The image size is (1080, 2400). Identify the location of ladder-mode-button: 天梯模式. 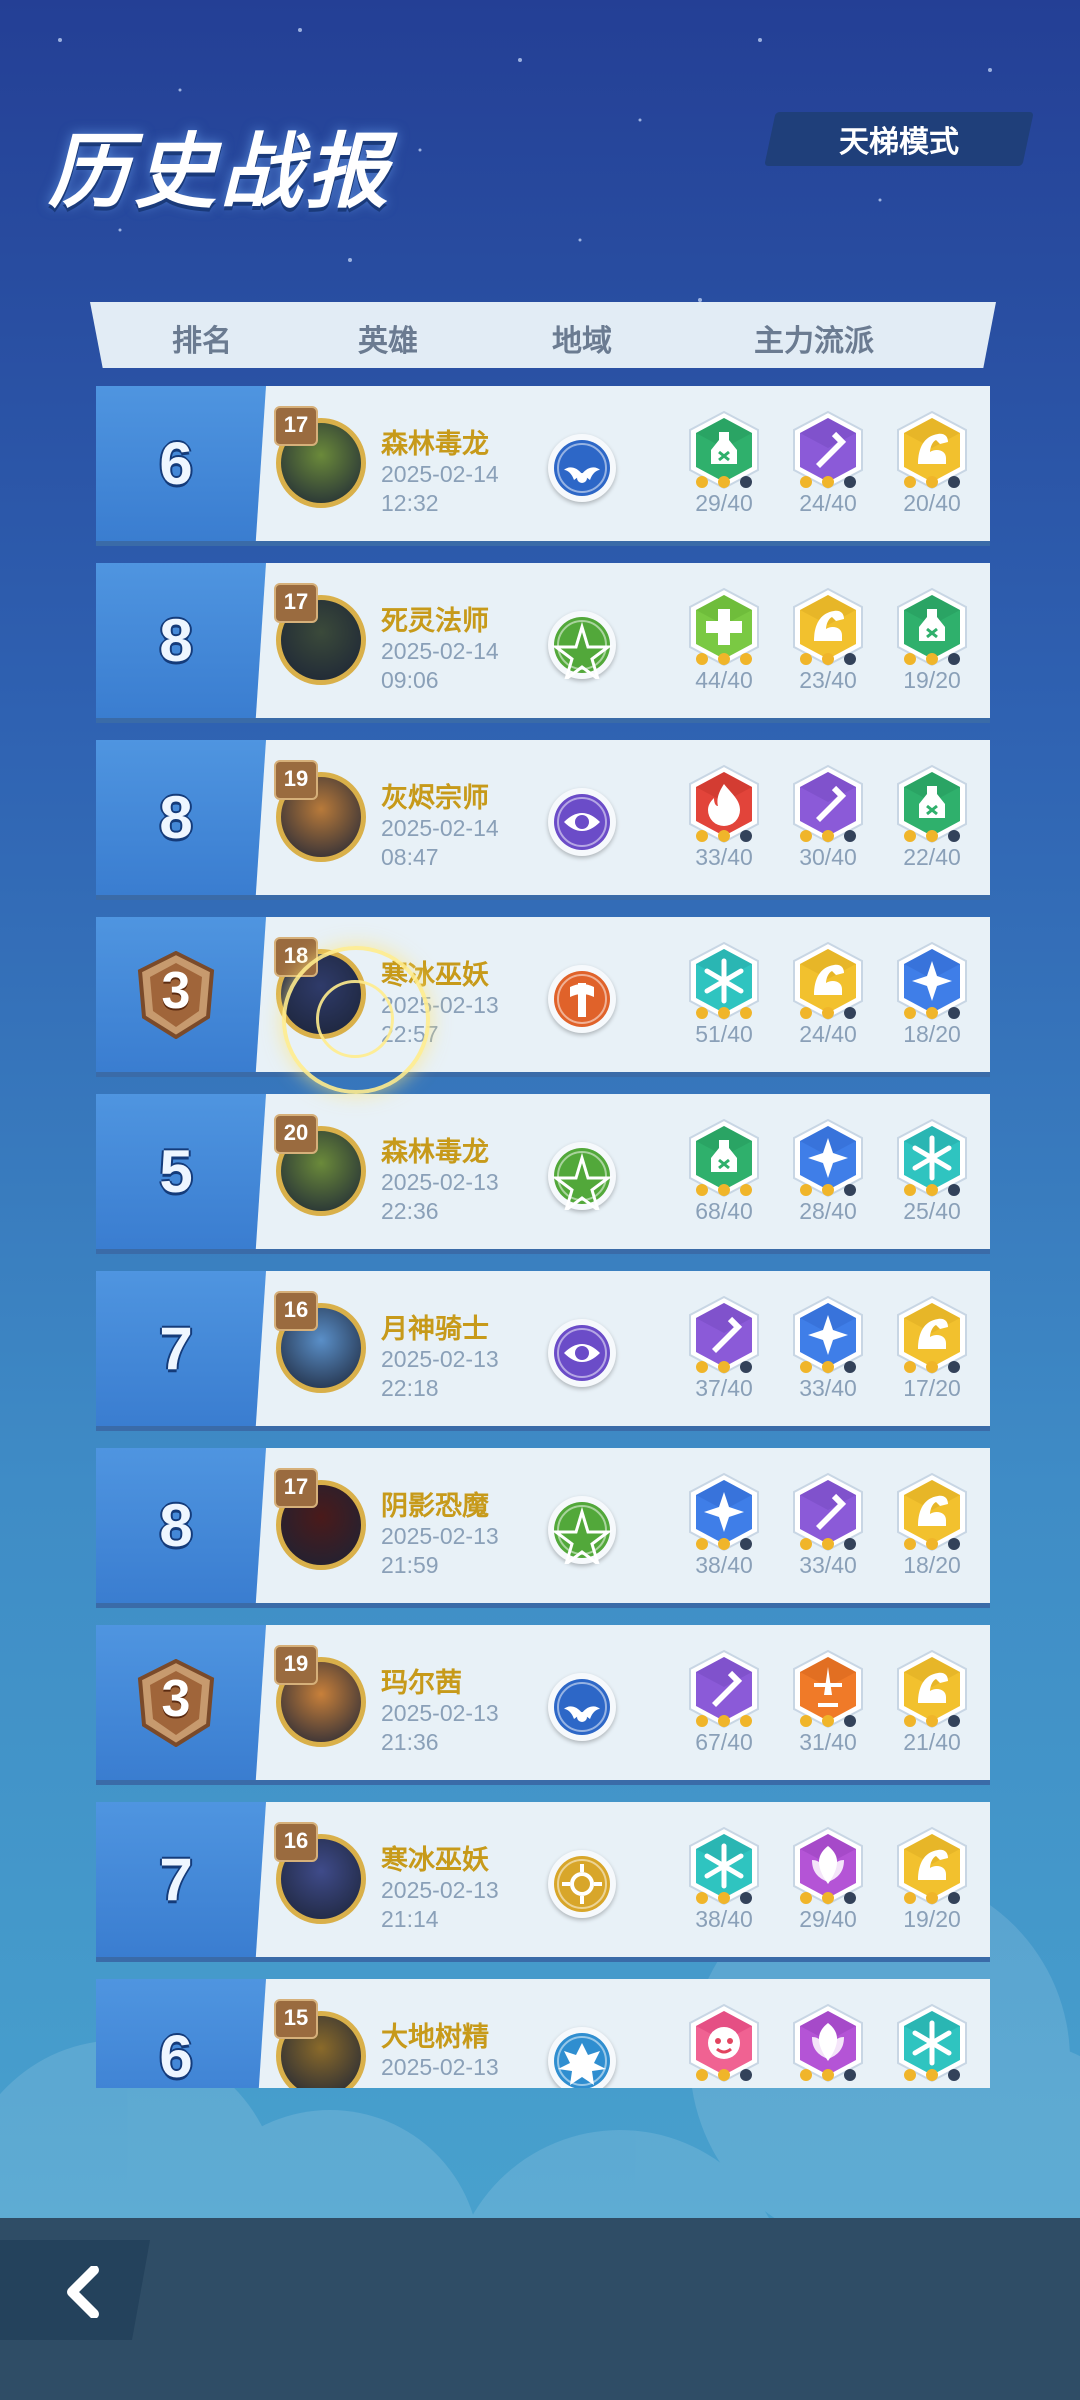
(899, 139).